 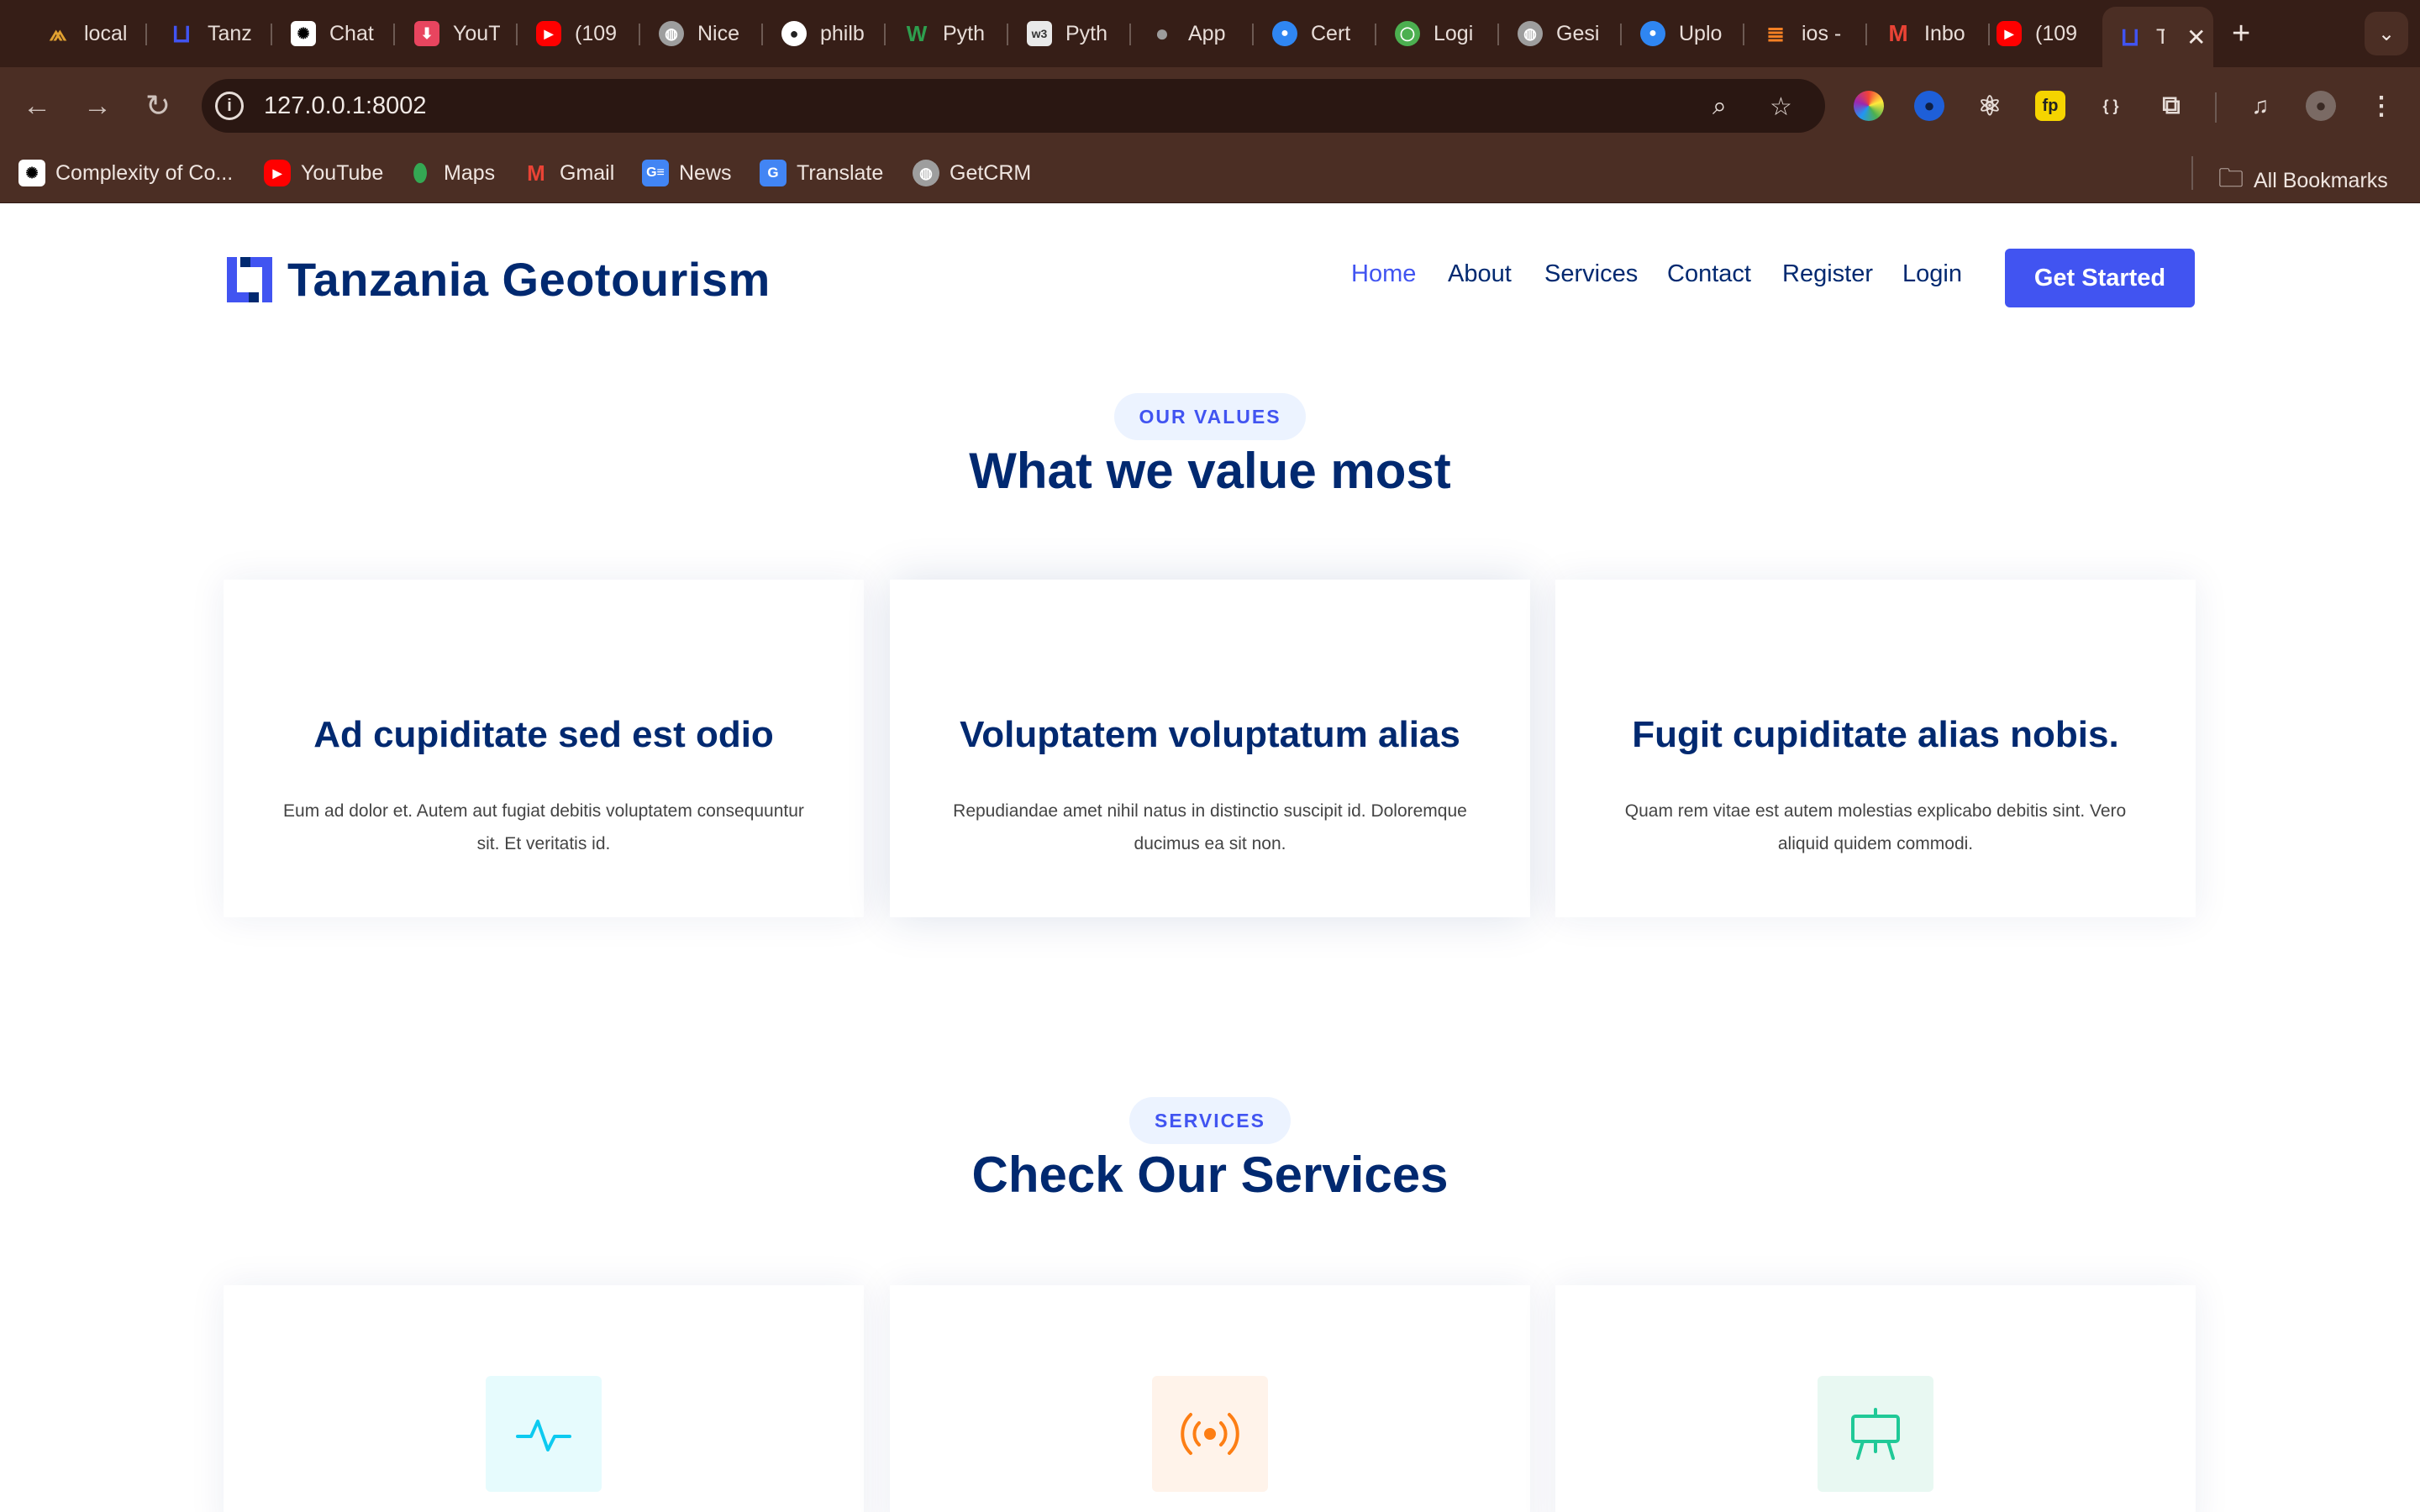 I want to click on back-button: ←, so click(x=37, y=106).